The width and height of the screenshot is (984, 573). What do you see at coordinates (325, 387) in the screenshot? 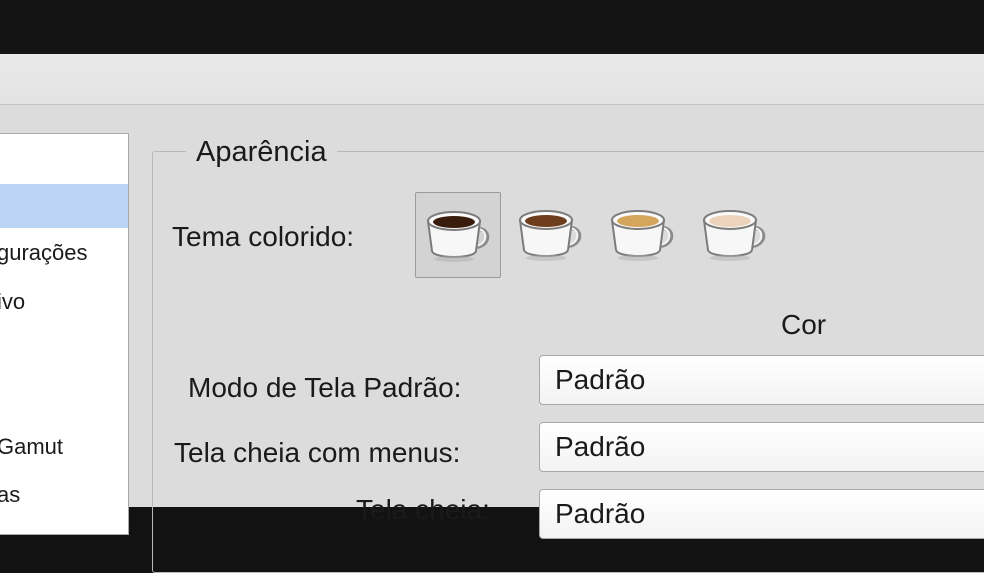
I see `default-screen-mode-label: Modo de Tela Padrão:` at bounding box center [325, 387].